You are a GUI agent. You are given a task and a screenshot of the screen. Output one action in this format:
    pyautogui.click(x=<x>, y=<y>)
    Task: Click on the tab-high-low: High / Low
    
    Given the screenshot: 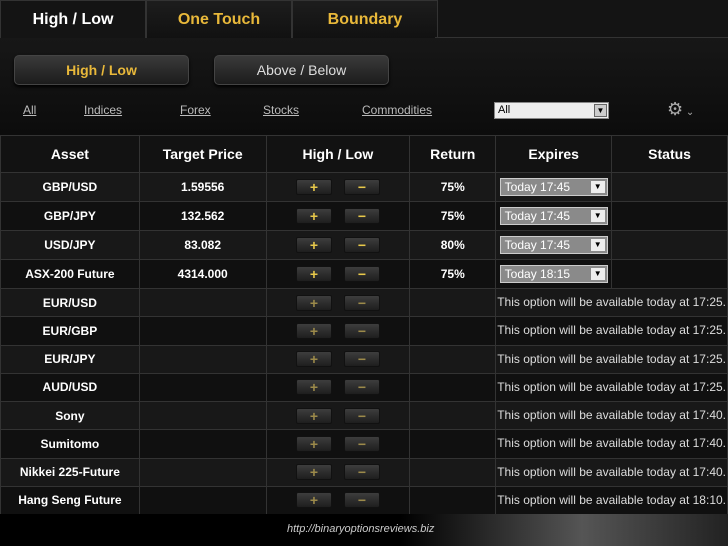 What is the action you would take?
    pyautogui.click(x=73, y=19)
    